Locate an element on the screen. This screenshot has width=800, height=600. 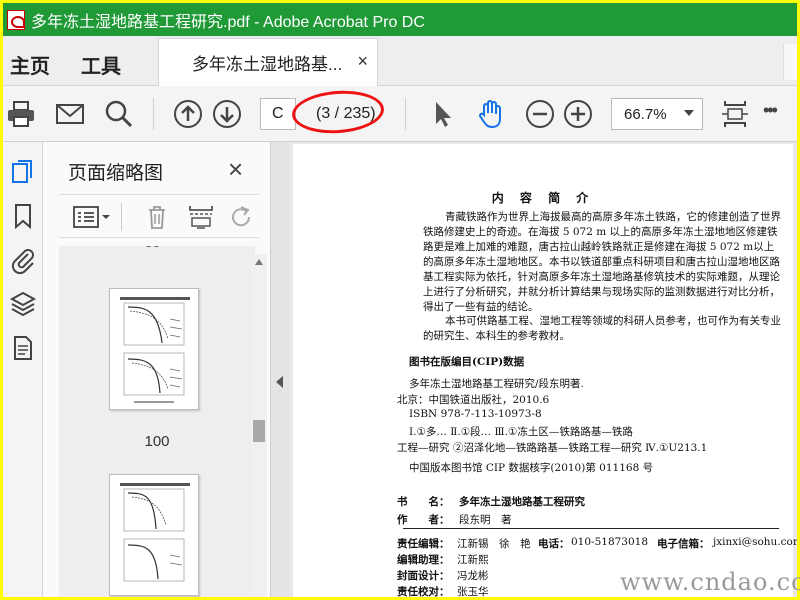
cip-line: 多年冻土湿地路基工程研究/段东明著. is located at coordinates (496, 384).